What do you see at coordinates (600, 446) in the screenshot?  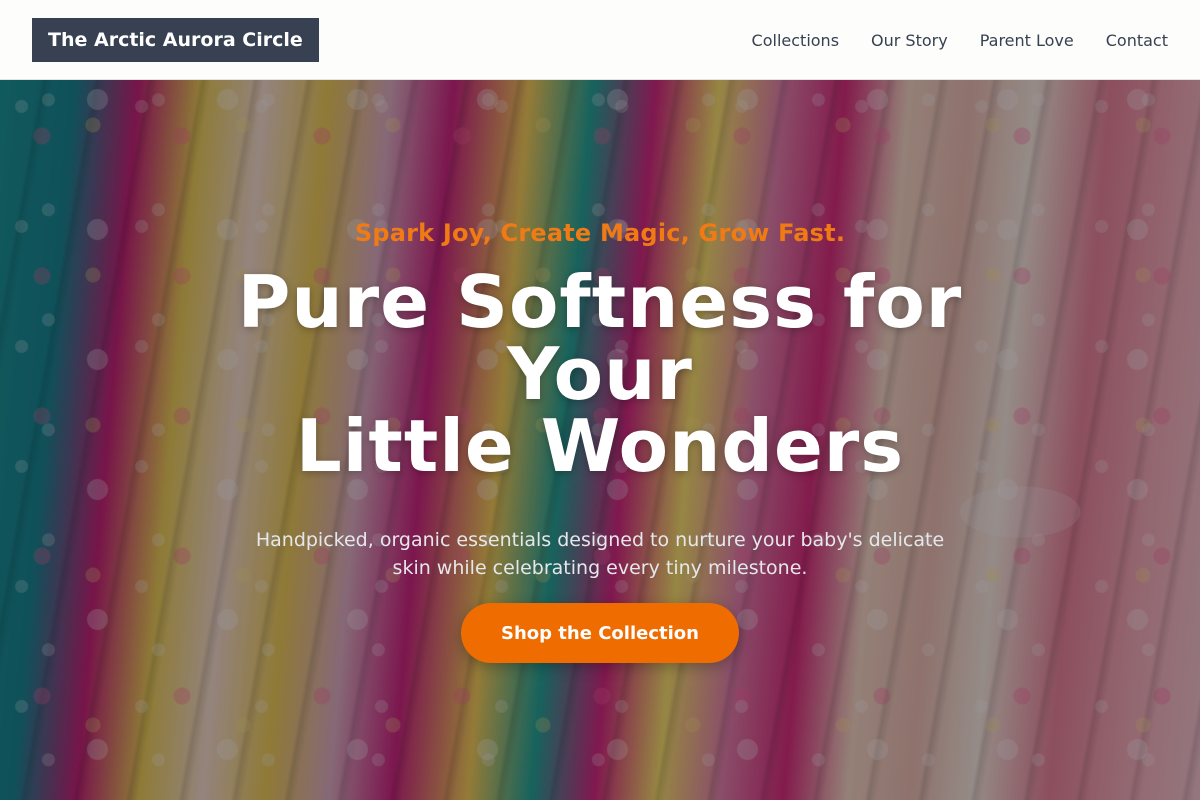 I see `hero-headline-line-3: Little Wonders` at bounding box center [600, 446].